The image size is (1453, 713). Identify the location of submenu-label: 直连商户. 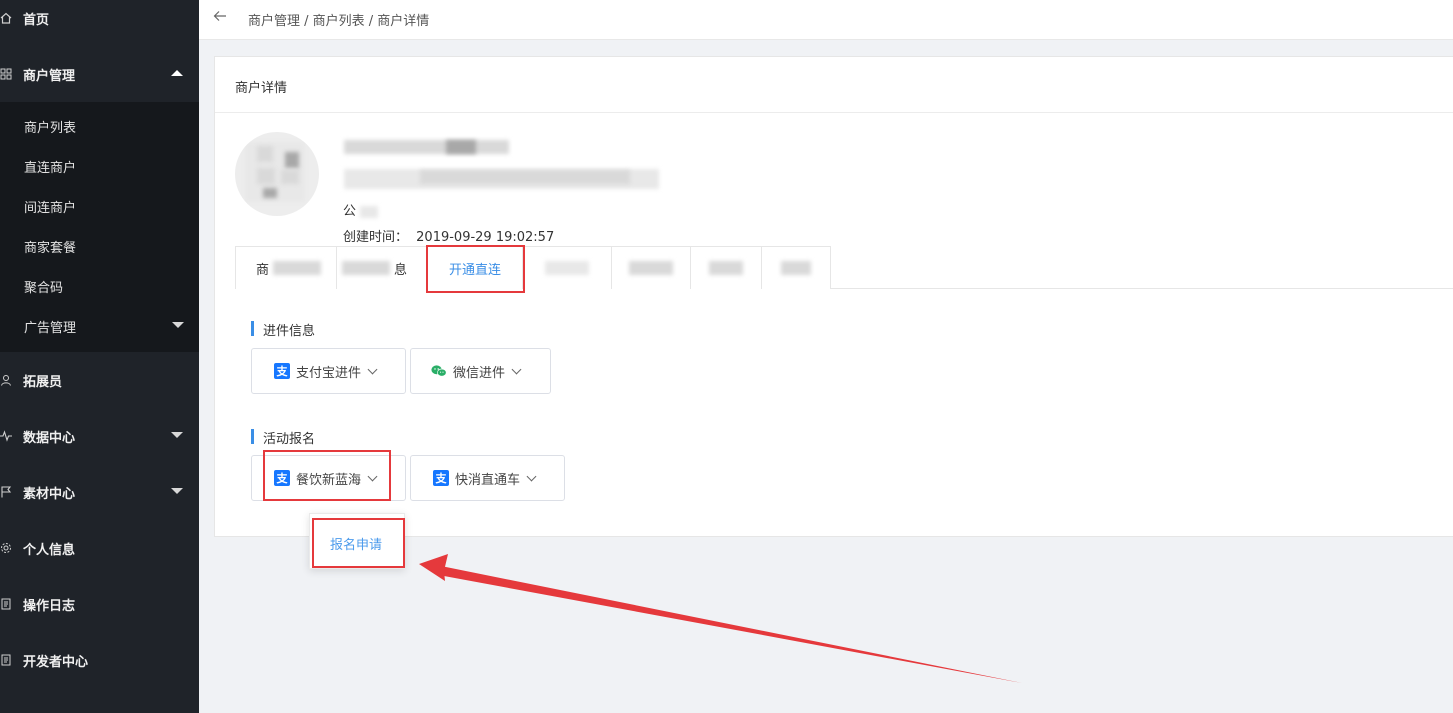
(50, 168).